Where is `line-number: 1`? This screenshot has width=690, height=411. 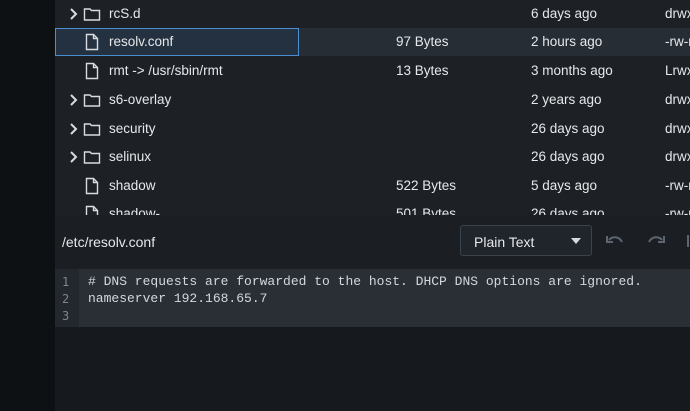 line-number: 1 is located at coordinates (66, 282).